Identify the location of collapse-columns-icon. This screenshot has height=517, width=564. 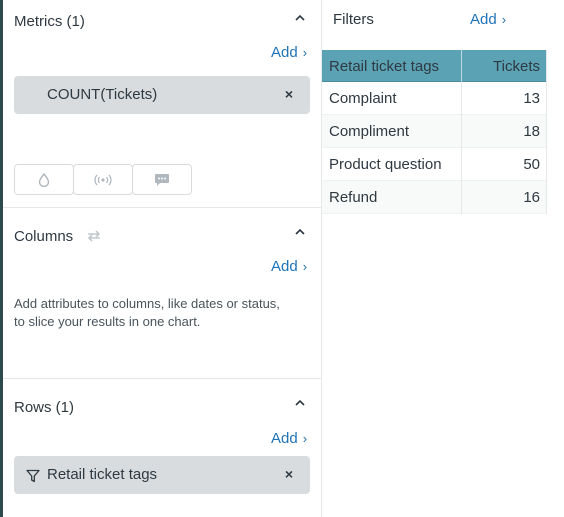
(300, 232).